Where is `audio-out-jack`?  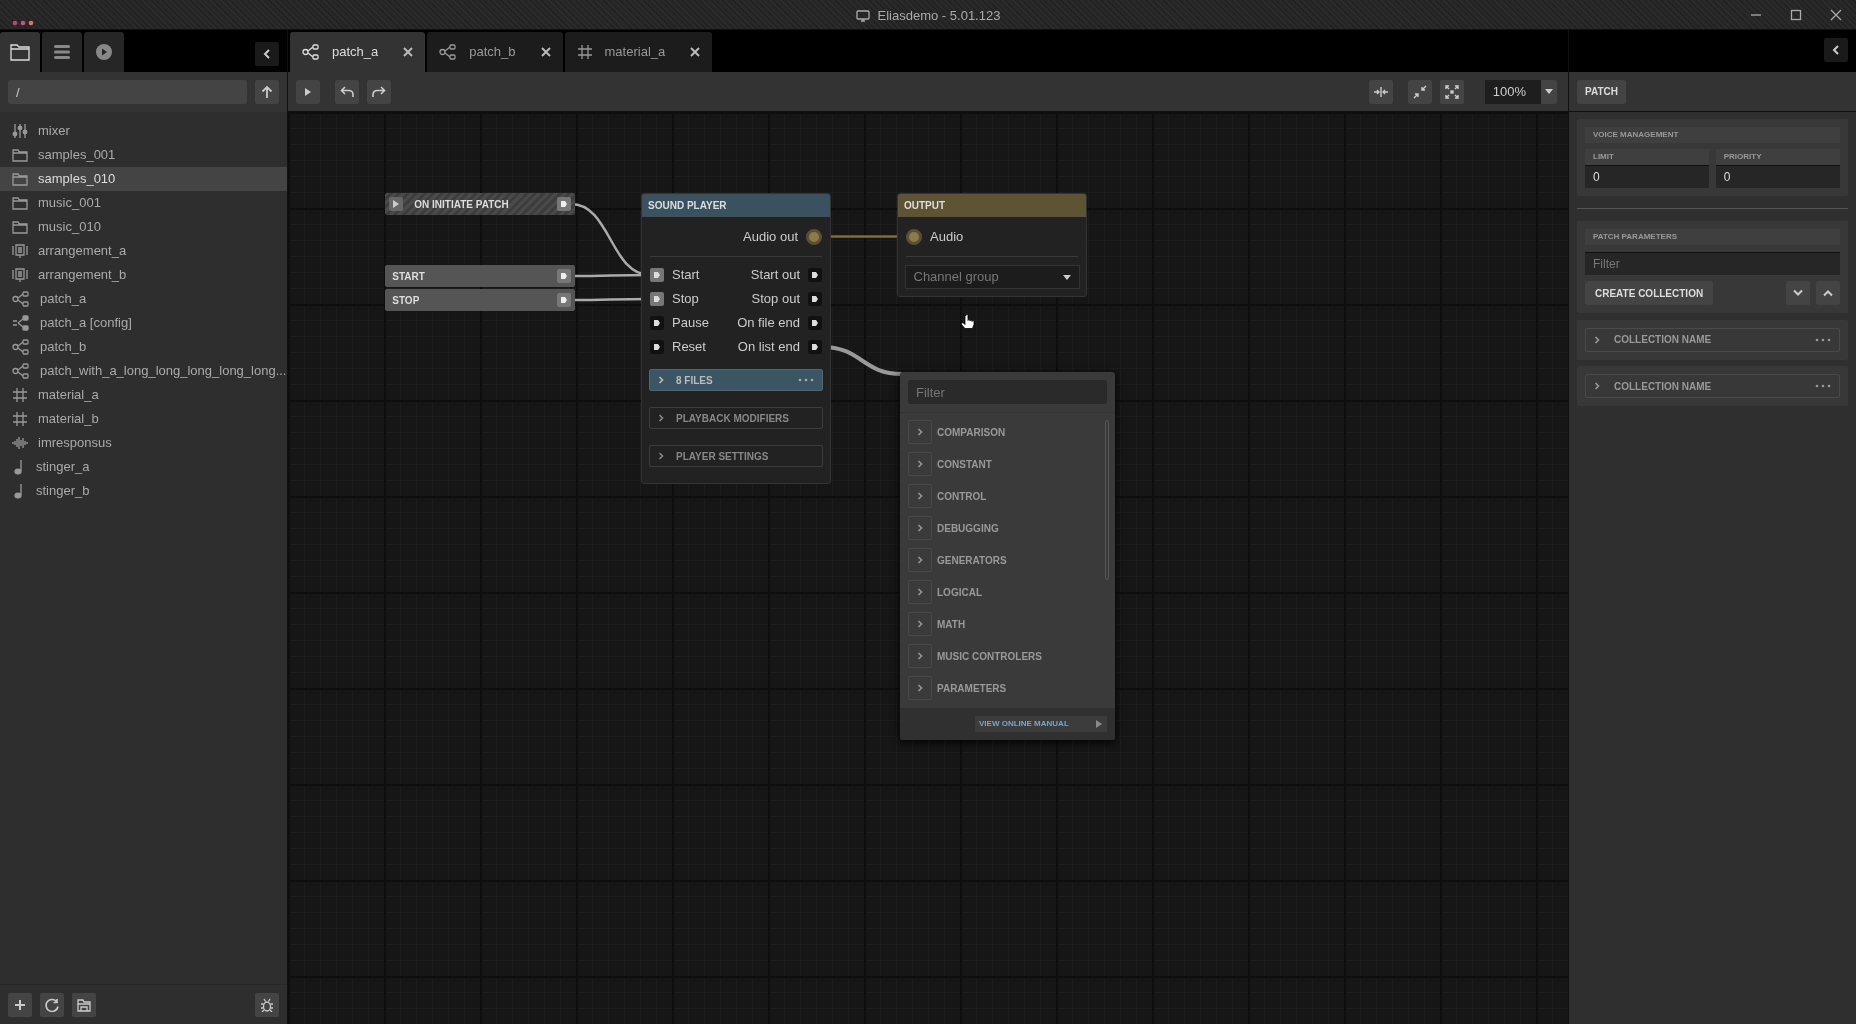
audio-out-jack is located at coordinates (814, 236).